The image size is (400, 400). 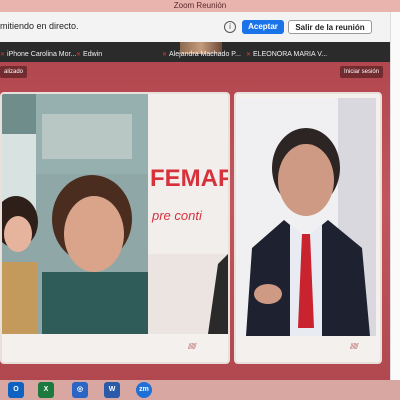 I want to click on browser-icon: ◎, so click(x=80, y=390).